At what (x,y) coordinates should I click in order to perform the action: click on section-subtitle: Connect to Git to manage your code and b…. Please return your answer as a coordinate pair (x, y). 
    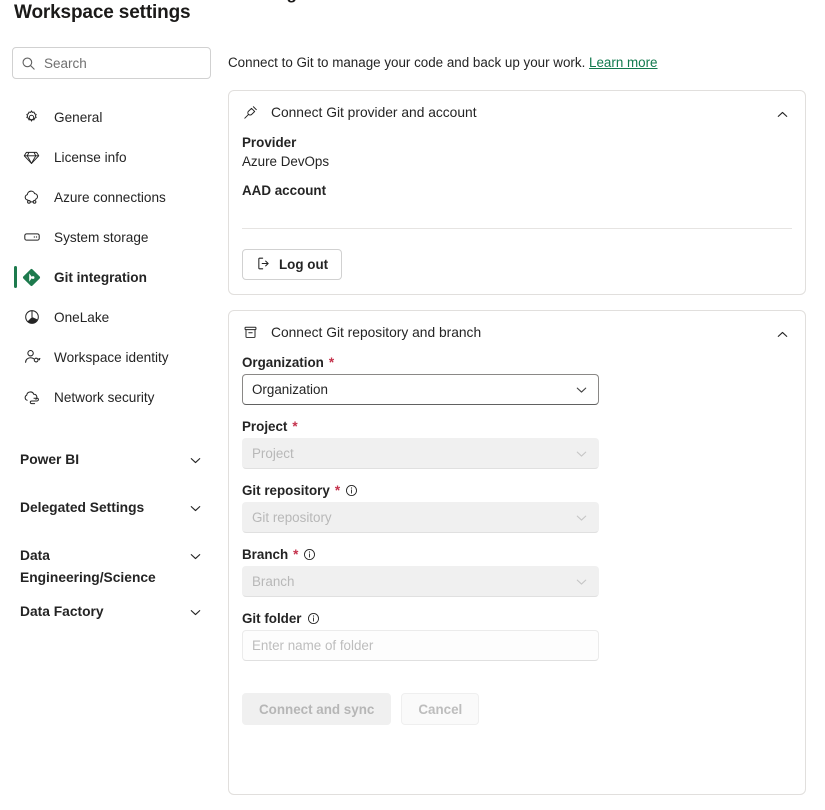
    Looking at the image, I should click on (443, 62).